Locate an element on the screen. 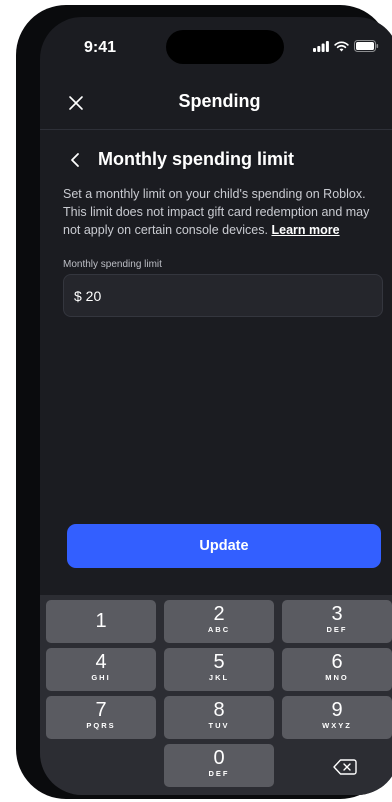  key-number: 2 is located at coordinates (219, 614).